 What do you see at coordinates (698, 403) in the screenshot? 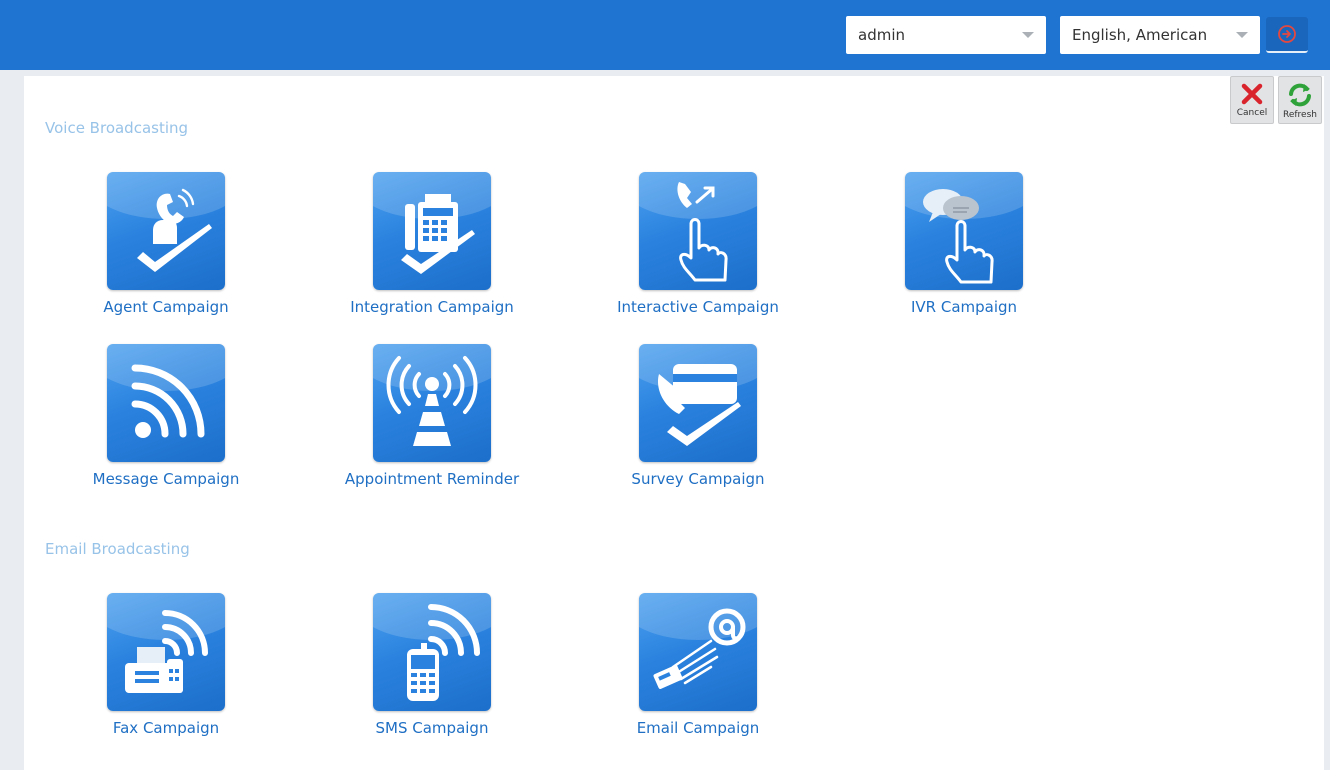
I see `survey-campaign-icon` at bounding box center [698, 403].